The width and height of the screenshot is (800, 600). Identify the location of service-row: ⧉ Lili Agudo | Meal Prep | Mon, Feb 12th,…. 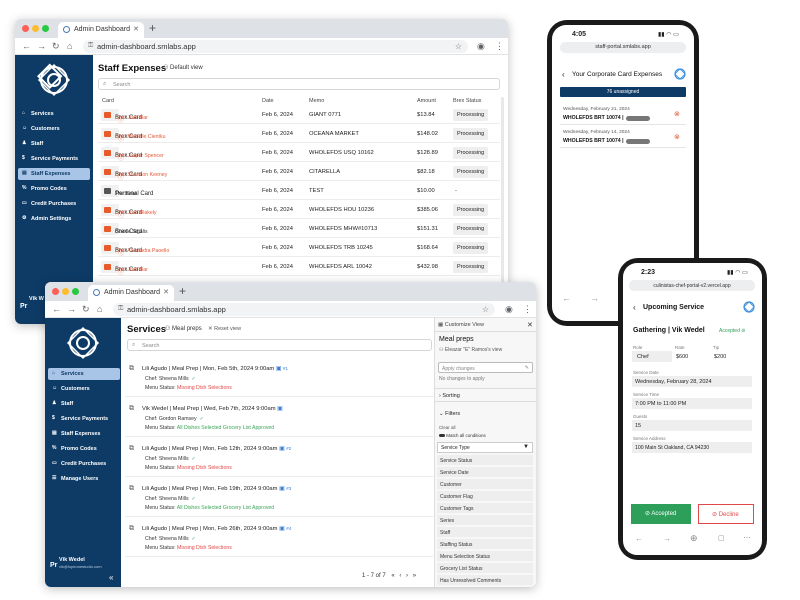
(279, 457).